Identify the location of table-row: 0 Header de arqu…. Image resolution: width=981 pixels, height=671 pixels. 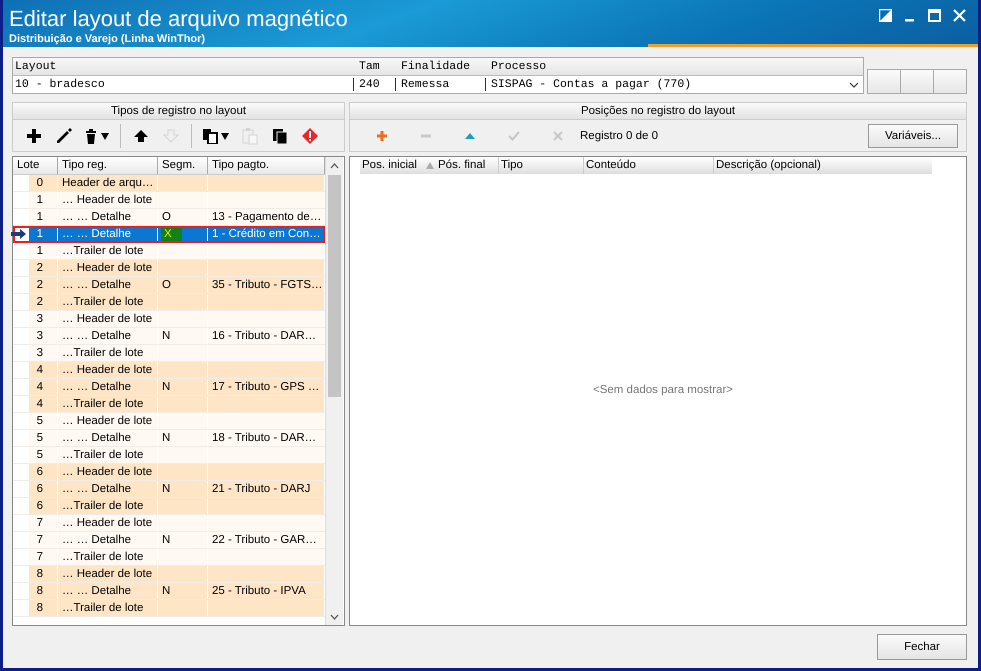
(169, 183).